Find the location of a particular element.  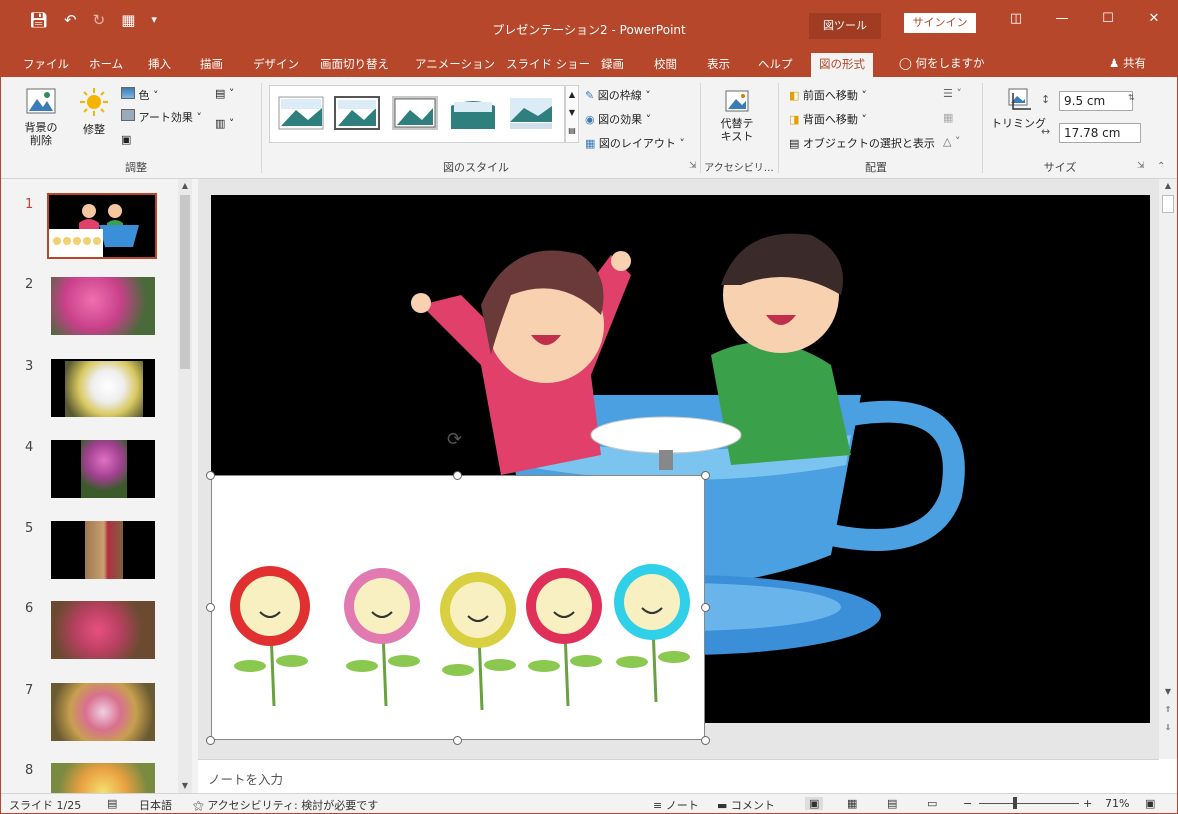

bring-forward-button: ◧ 前面へ移動 ˅ is located at coordinates (828, 95).